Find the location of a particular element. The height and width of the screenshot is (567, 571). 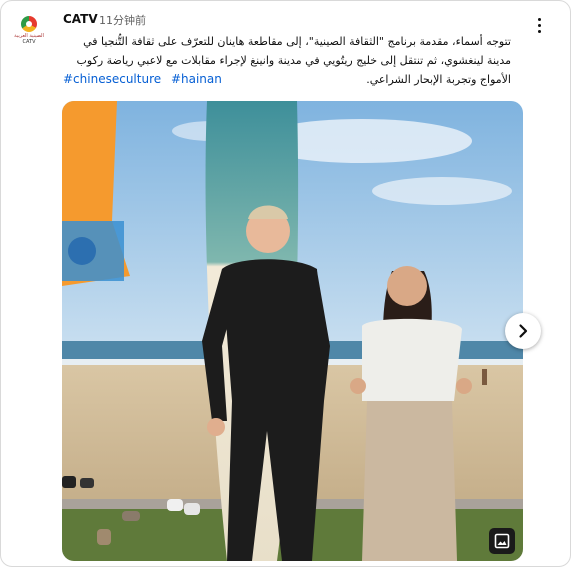

avatar-logo-sub: CATV is located at coordinates (29, 42).